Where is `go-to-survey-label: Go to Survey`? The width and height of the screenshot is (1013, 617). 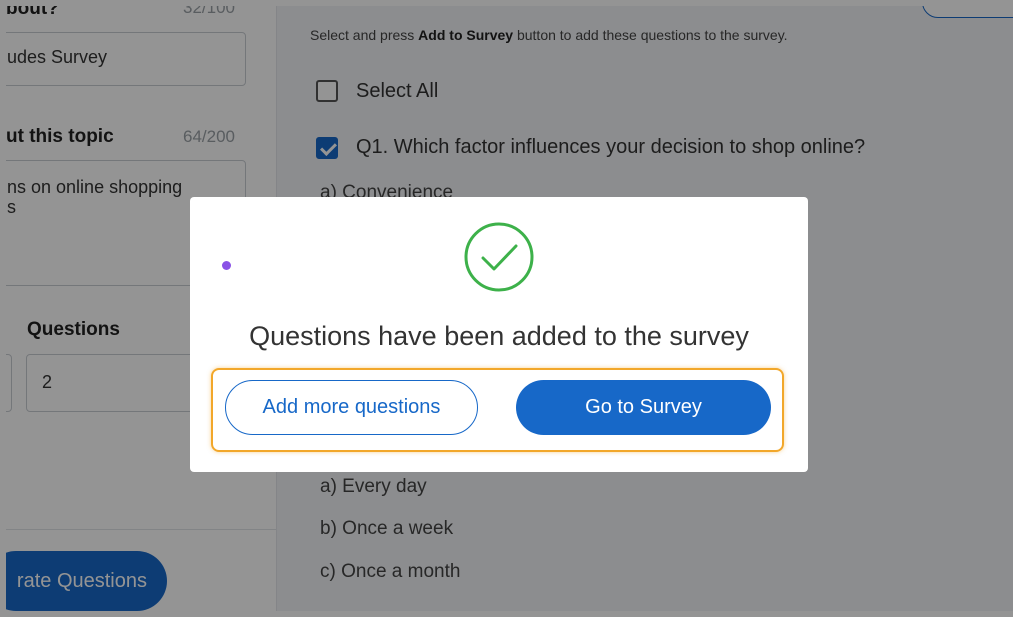 go-to-survey-label: Go to Survey is located at coordinates (643, 407).